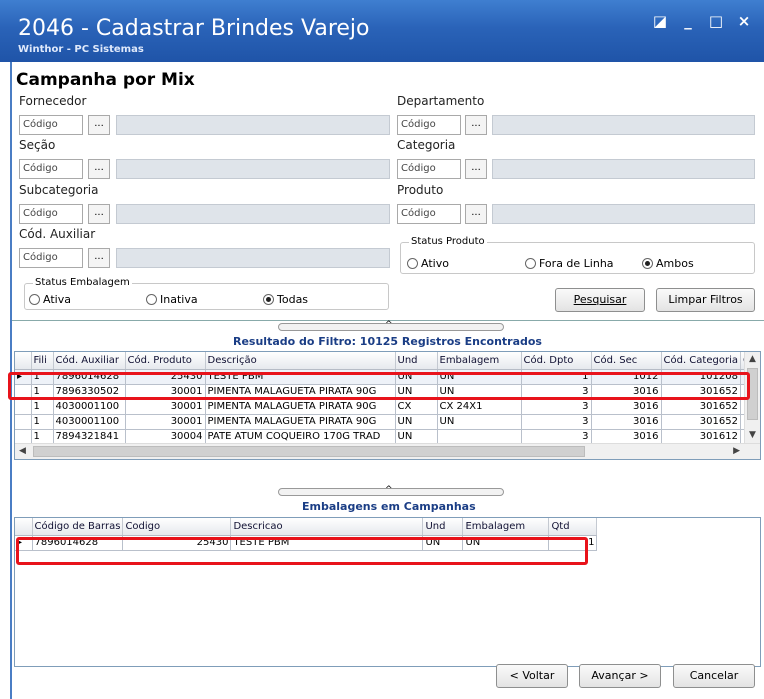 This screenshot has height=699, width=764. Describe the element at coordinates (701, 407) in the screenshot. I see `table-cell: 301652` at that location.